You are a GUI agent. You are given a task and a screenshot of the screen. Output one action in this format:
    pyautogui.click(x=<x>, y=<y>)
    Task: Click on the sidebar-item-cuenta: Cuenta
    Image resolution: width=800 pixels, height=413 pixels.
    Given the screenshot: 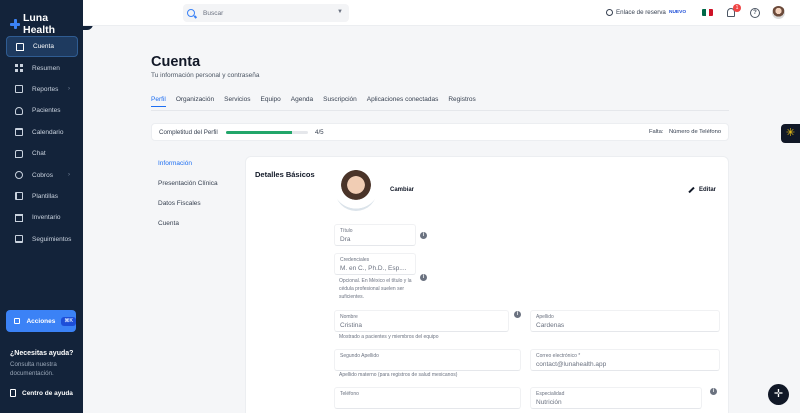 What is the action you would take?
    pyautogui.click(x=42, y=47)
    